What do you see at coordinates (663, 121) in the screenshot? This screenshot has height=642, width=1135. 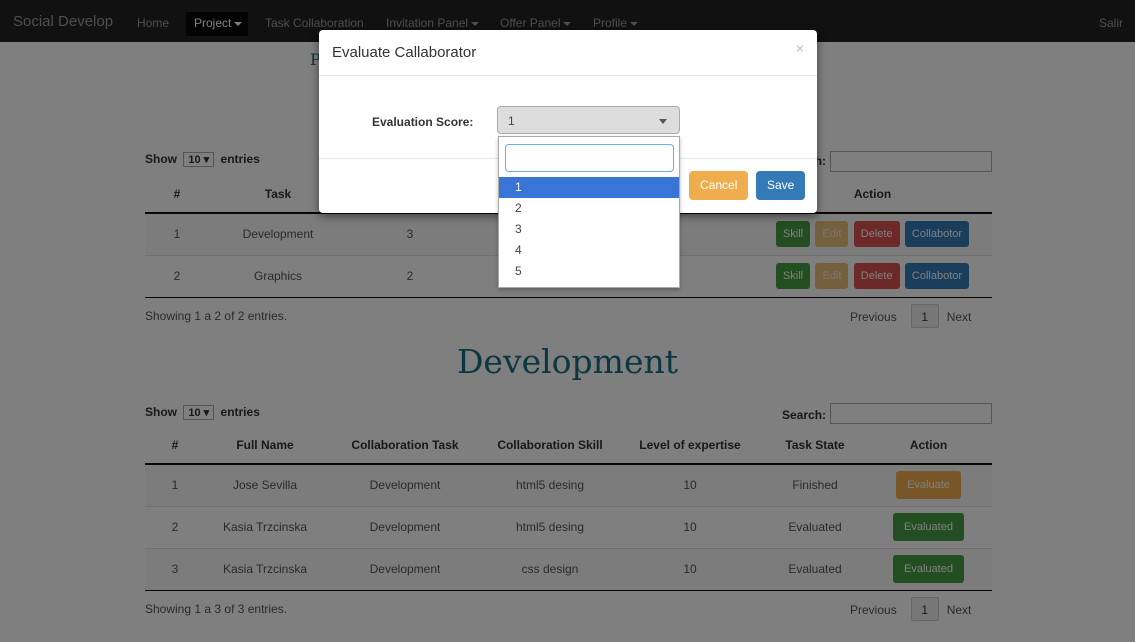 I see `dropdown-arrow-icon` at bounding box center [663, 121].